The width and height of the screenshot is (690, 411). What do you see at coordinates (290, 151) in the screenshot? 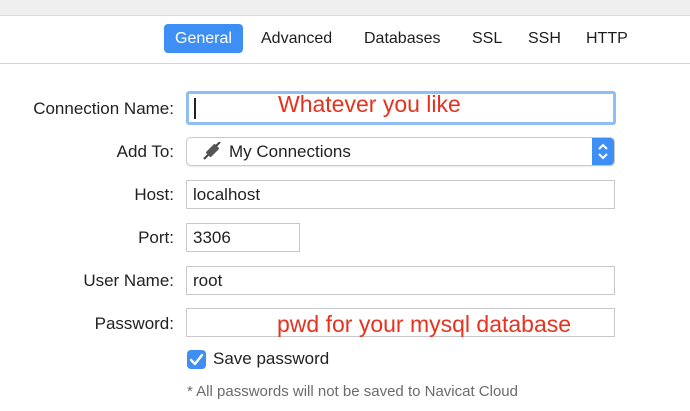
I see `add-to-value: My Connections` at bounding box center [290, 151].